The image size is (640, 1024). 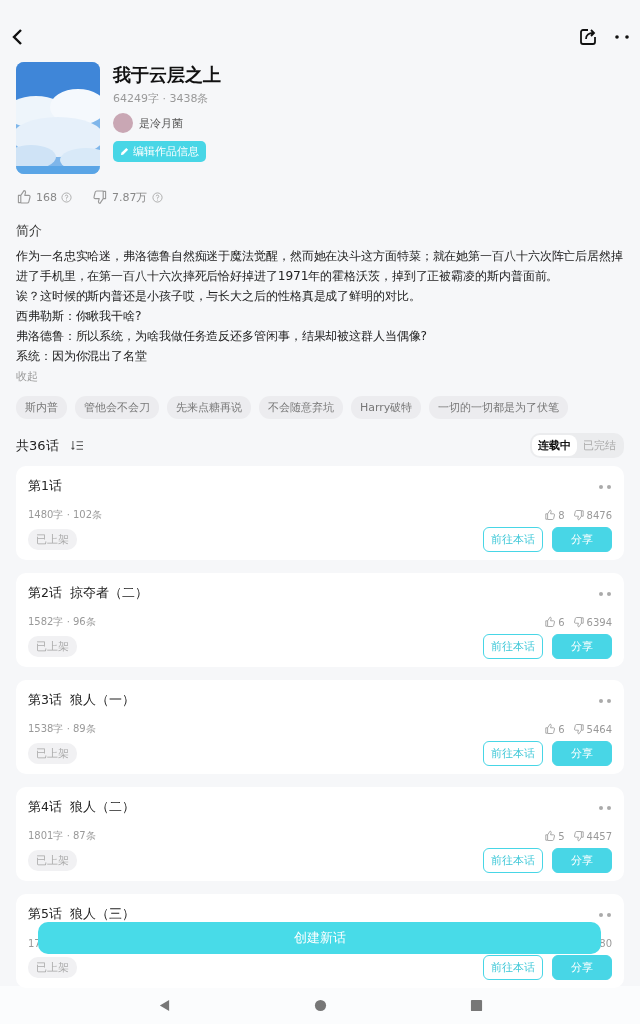 I want to click on synopsis-text: 诶？这时候的斯内普还是小孩子哎，与长大之后的性格真是成了鲜明的对比。, so click(x=218, y=296).